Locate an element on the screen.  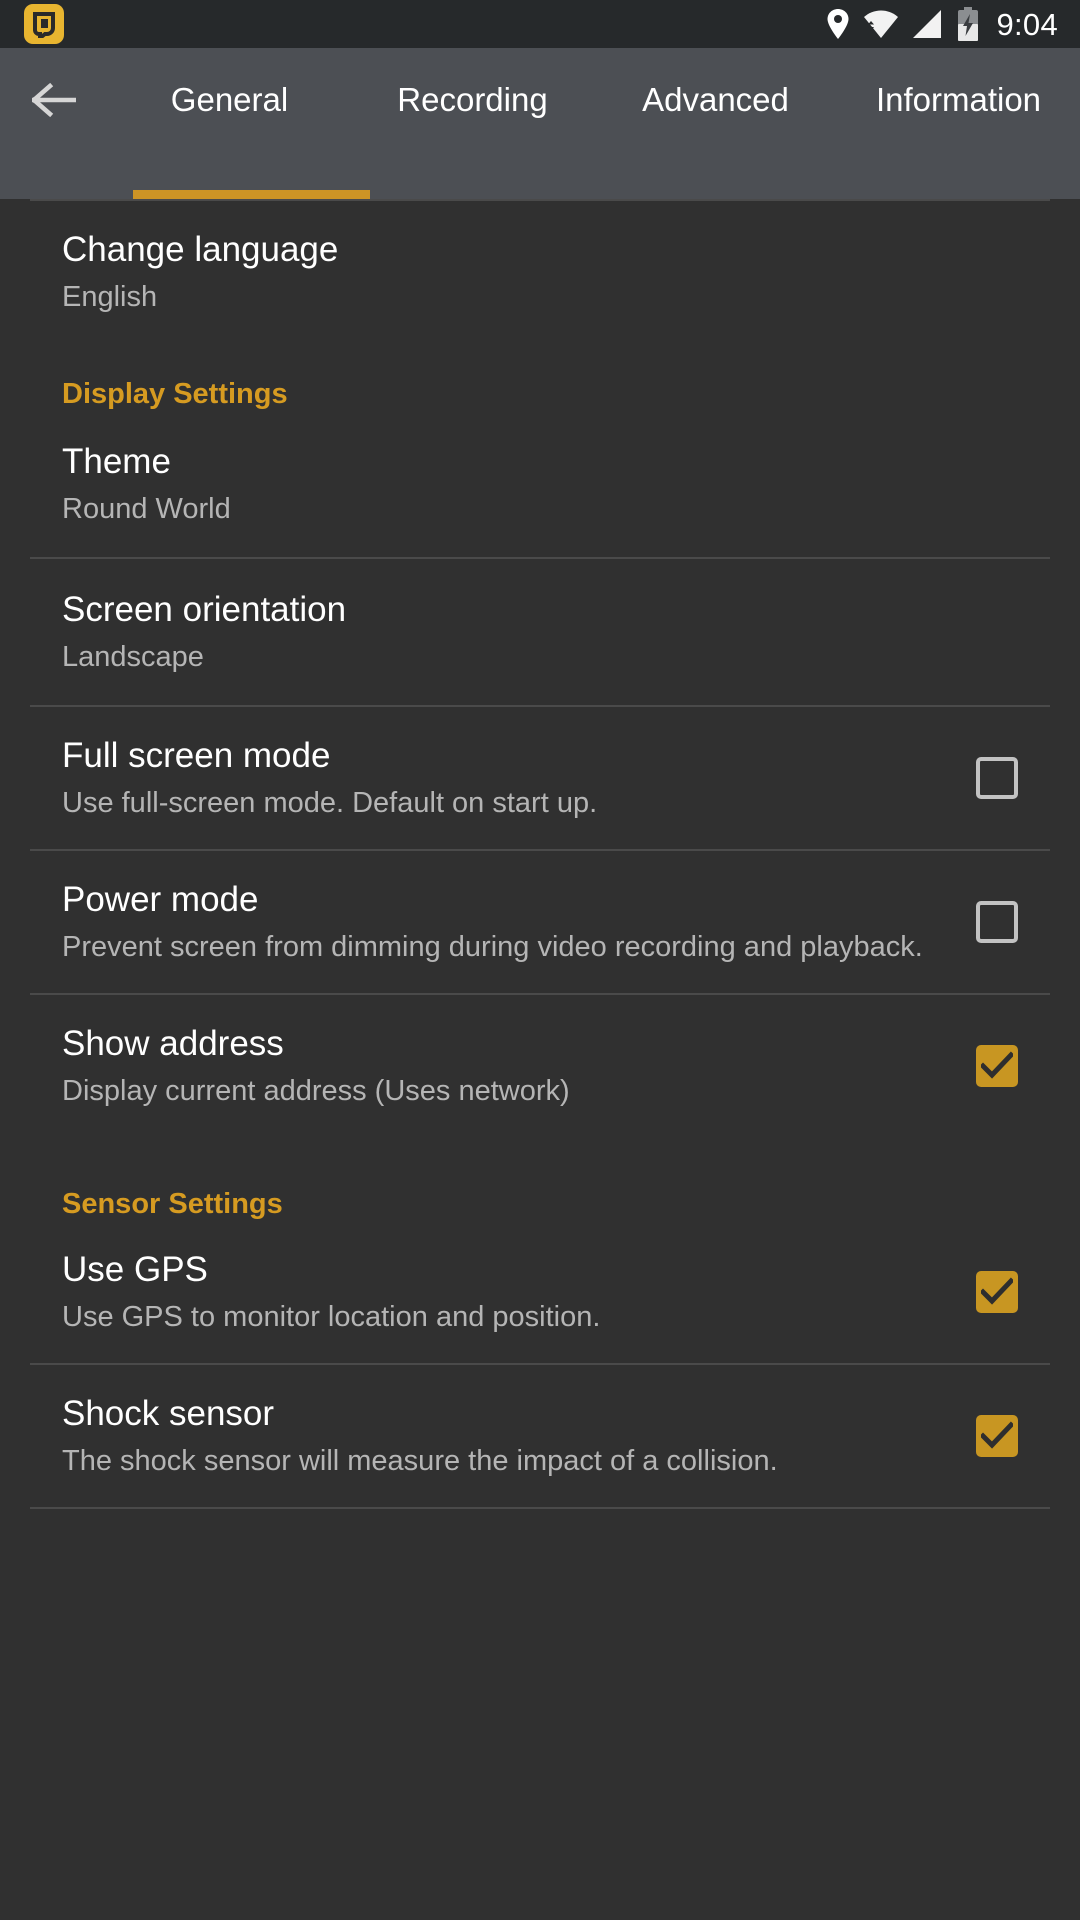
status-icons: 9:04 is located at coordinates (942, 24).